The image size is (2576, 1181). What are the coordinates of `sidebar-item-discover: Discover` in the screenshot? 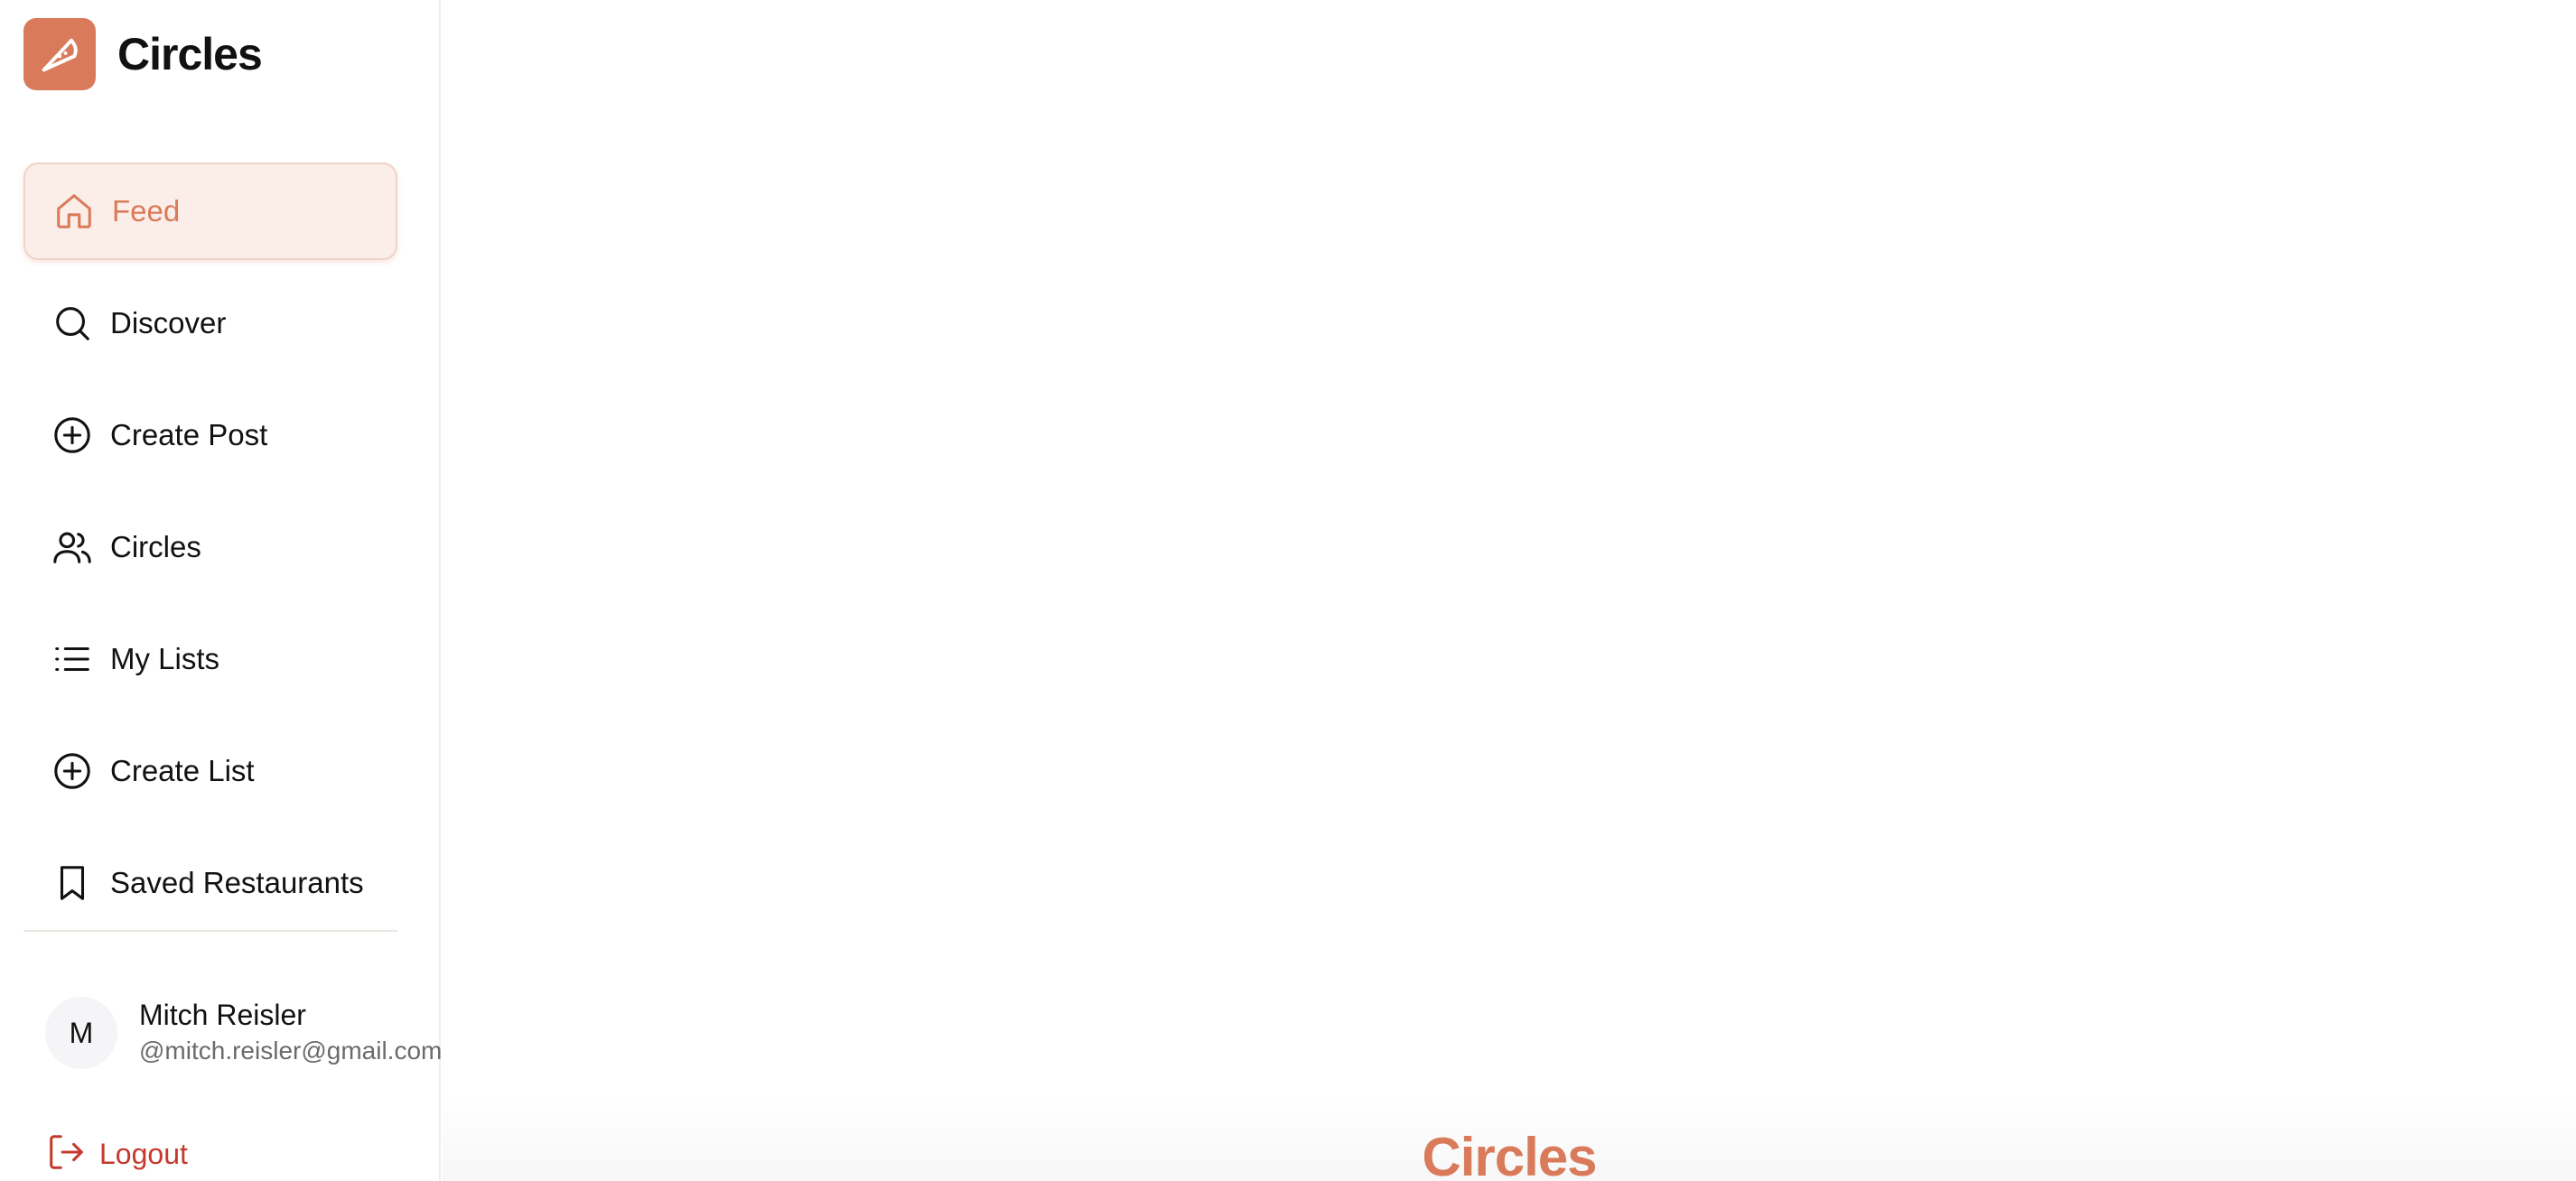 It's located at (210, 323).